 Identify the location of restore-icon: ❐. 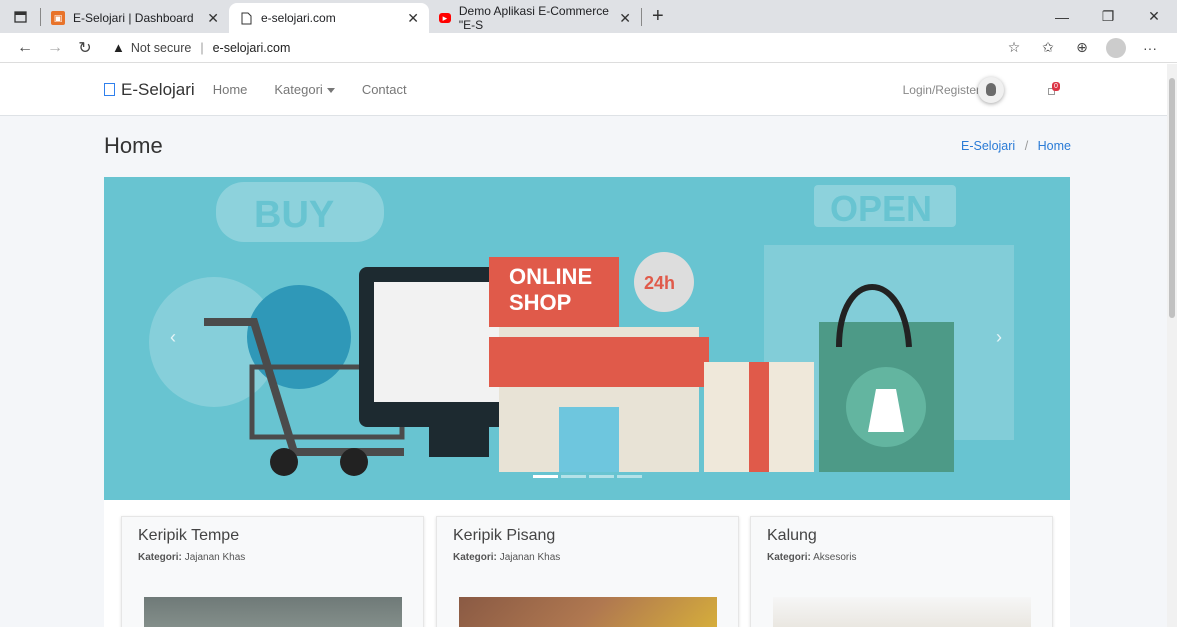
(1108, 16).